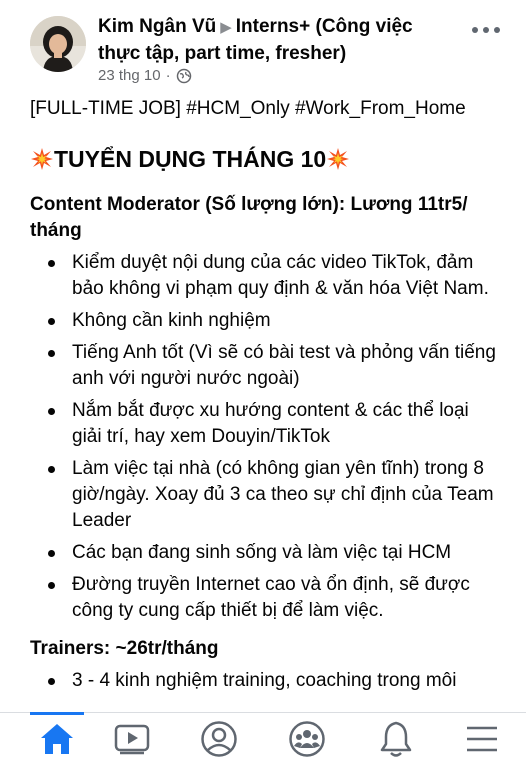 Image resolution: width=526 pixels, height=764 pixels. What do you see at coordinates (129, 76) in the screenshot?
I see `post-date: 23 thg 10` at bounding box center [129, 76].